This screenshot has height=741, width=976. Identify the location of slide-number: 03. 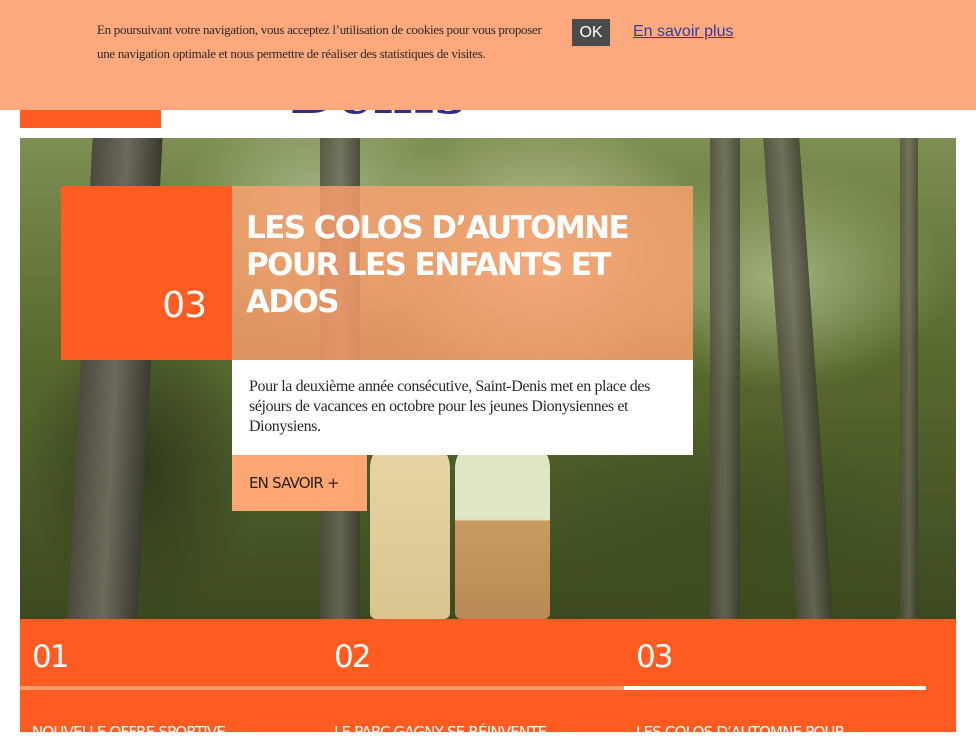
(184, 305).